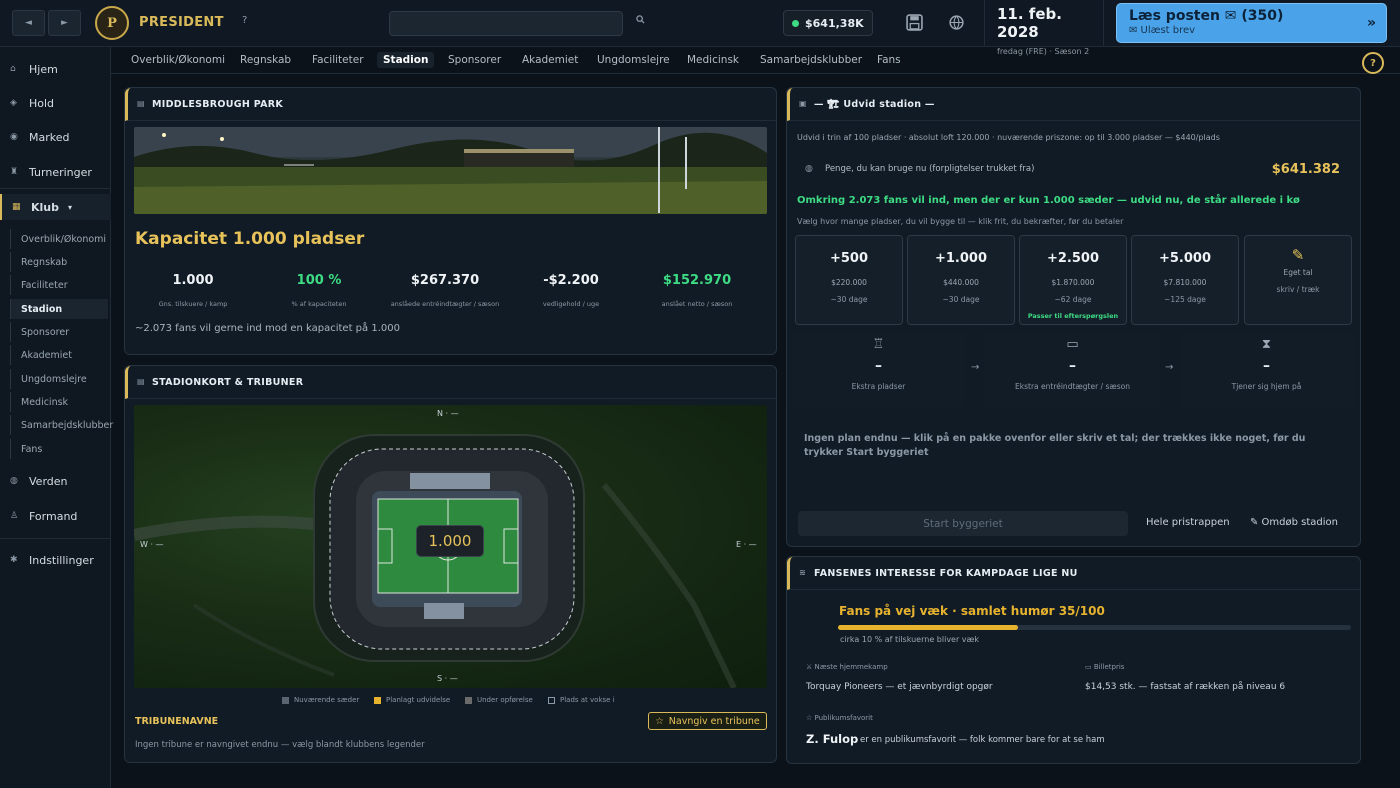 This screenshot has width=1400, height=788. I want to click on stat-label: vedligehold / uge, so click(571, 304).